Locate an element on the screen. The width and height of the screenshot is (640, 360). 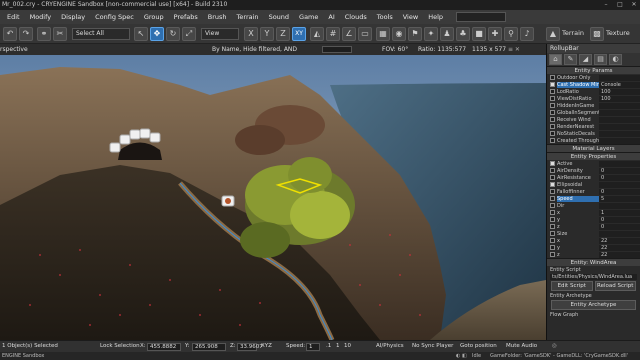
viewport-search-input is located at coordinates (337, 49).